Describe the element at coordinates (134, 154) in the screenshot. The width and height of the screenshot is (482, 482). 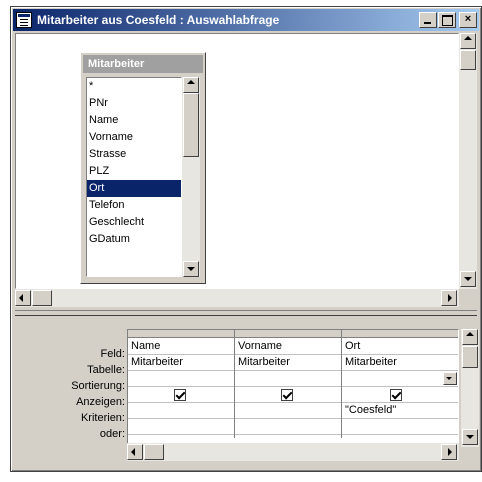
I see `field-item-strasse: Strasse` at that location.